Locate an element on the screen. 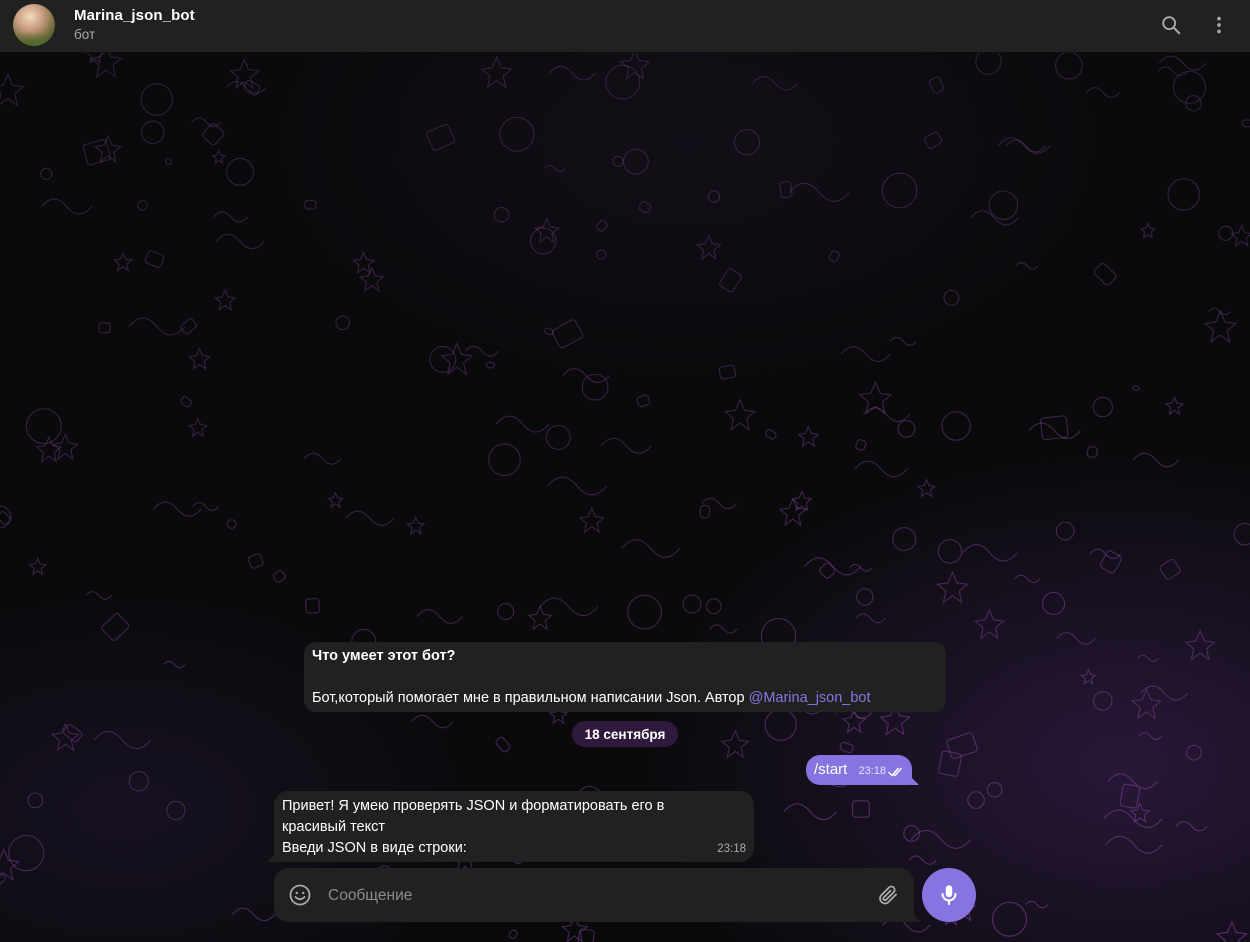 This screenshot has height=942, width=1250. message-composer is located at coordinates (597, 895).